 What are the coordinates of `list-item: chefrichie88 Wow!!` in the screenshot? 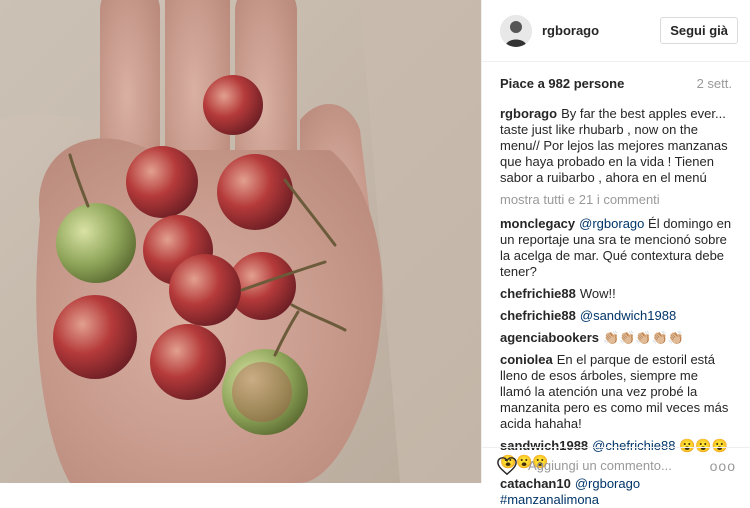 It's located at (616, 294).